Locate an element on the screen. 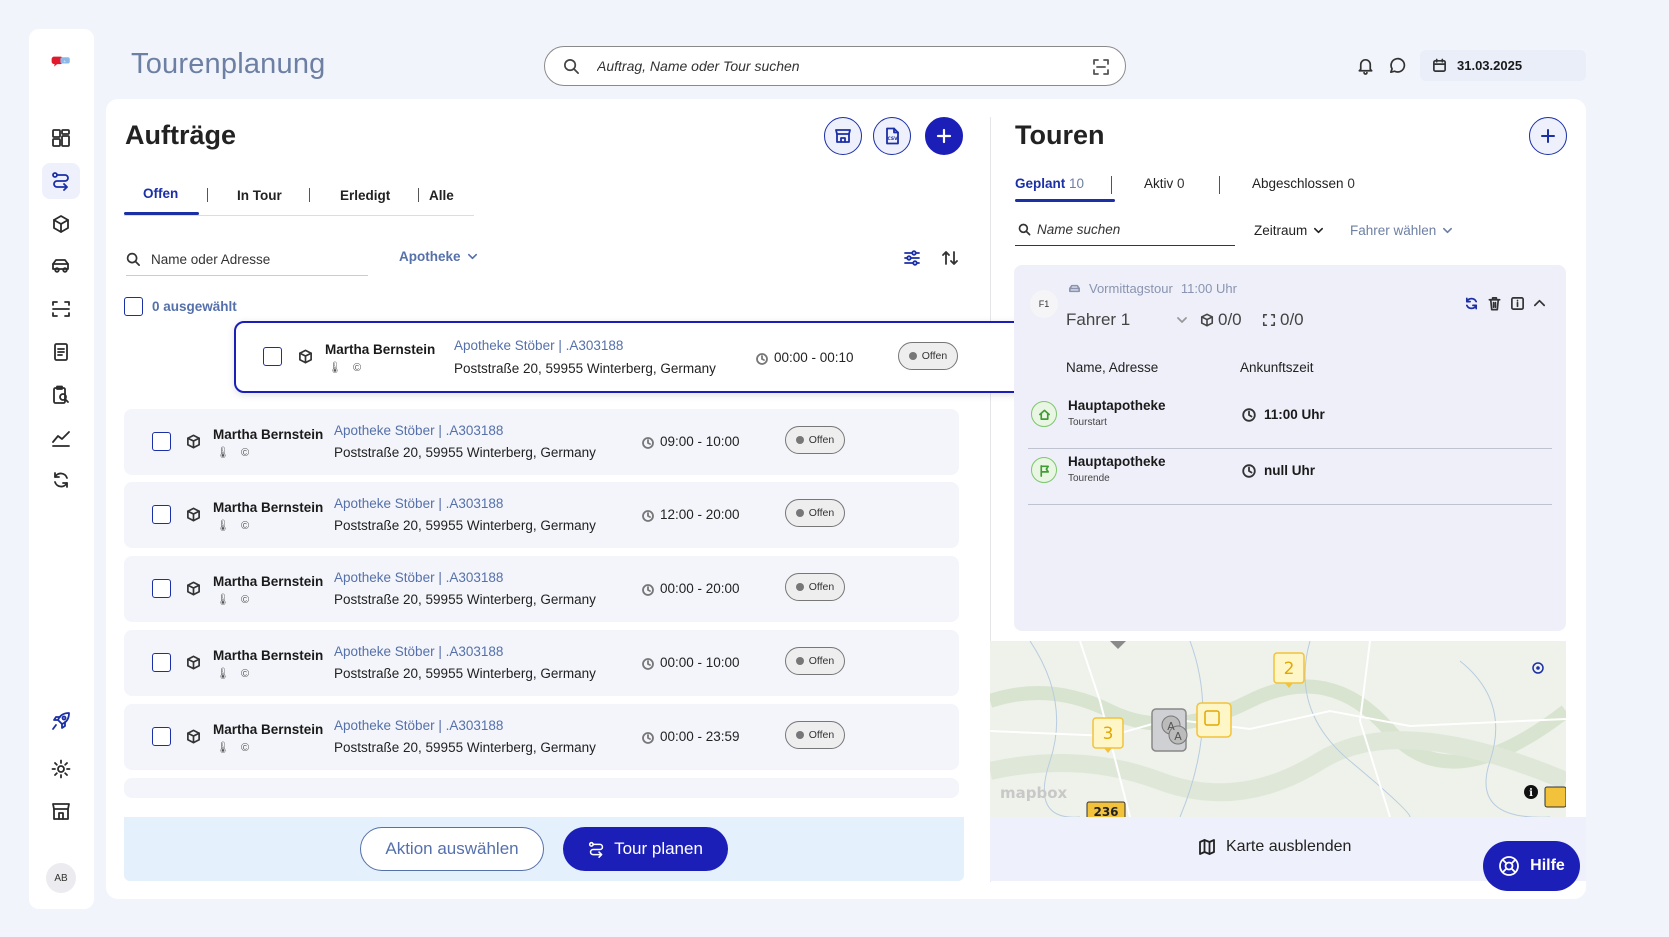  column-header-arrival: Ankunftszeit is located at coordinates (1277, 367).